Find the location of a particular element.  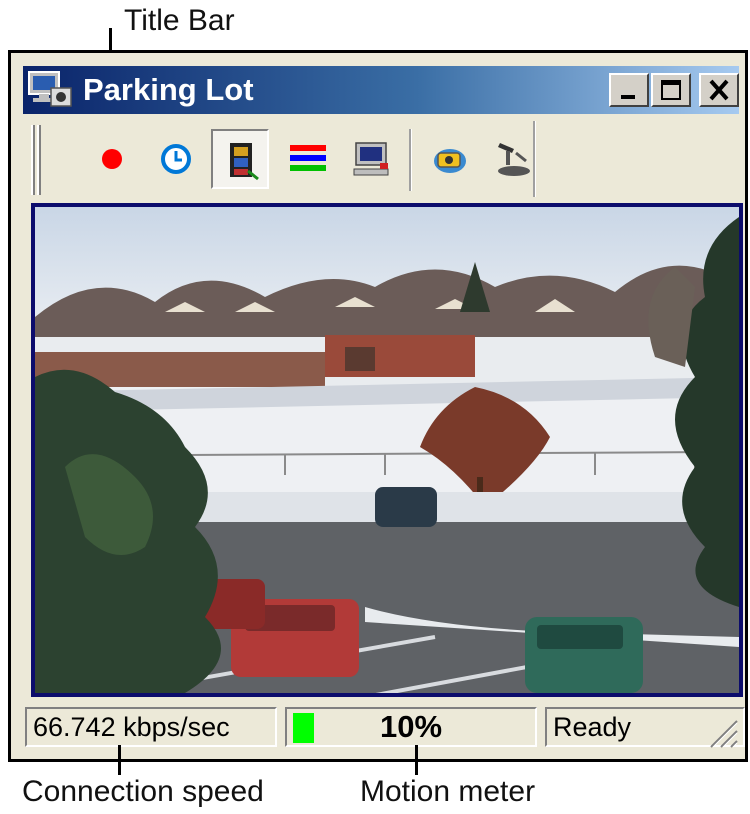

snapshot-button is located at coordinates (450, 159).